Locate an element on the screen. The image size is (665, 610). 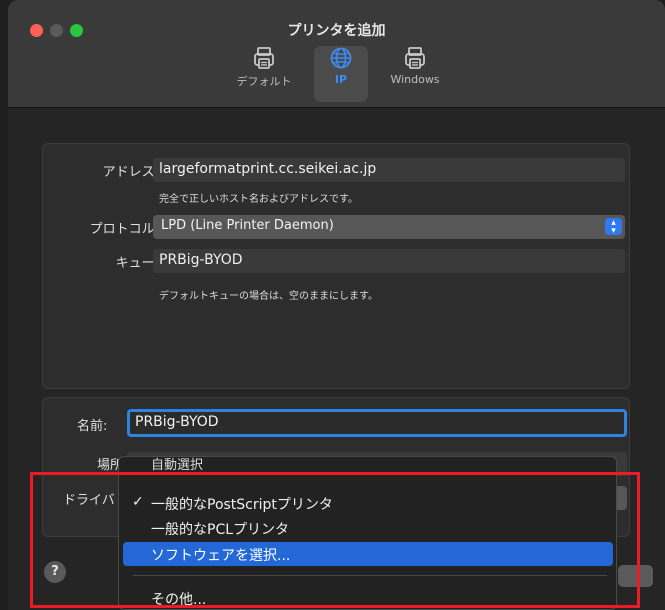
protocol-label: プロトコル: is located at coordinates (124, 229).